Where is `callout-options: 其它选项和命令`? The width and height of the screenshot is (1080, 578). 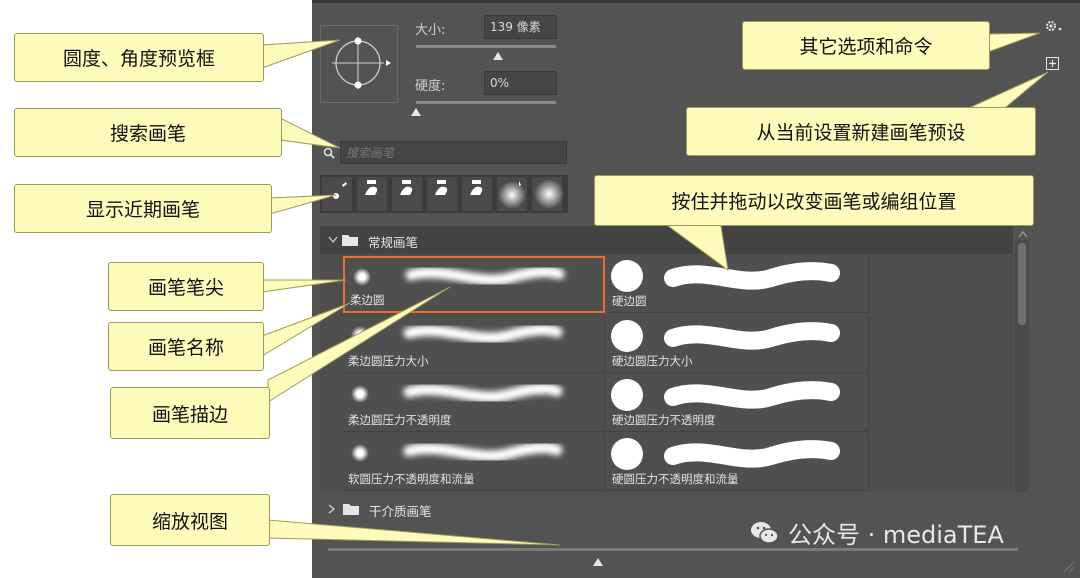
callout-options: 其它选项和命令 is located at coordinates (866, 45).